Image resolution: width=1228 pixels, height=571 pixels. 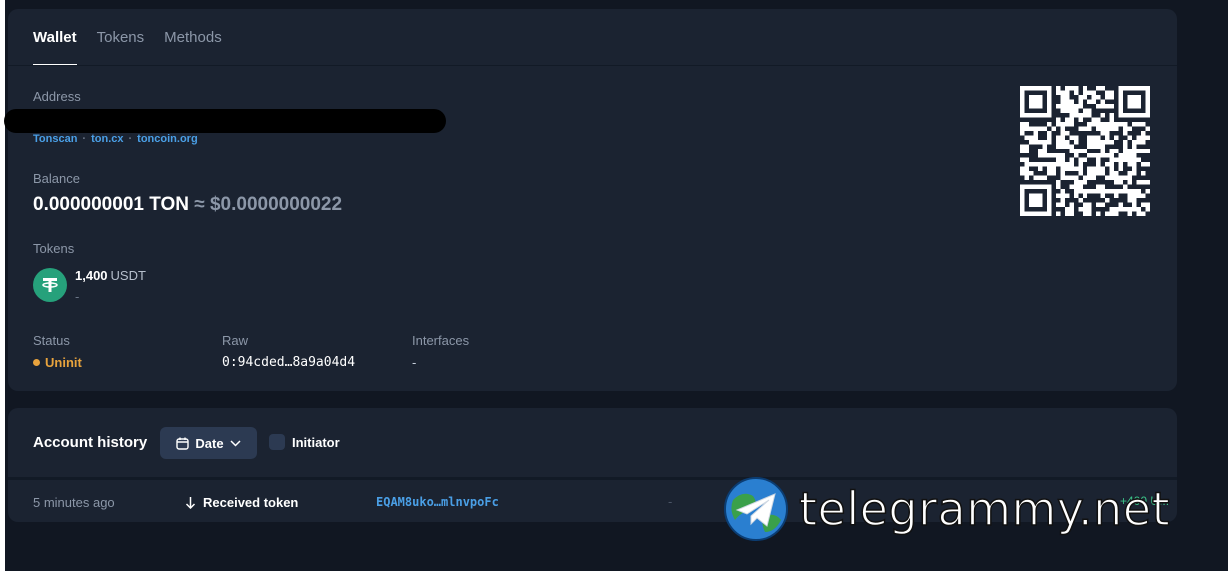 I want to click on token-amount: 1,400, so click(x=91, y=275).